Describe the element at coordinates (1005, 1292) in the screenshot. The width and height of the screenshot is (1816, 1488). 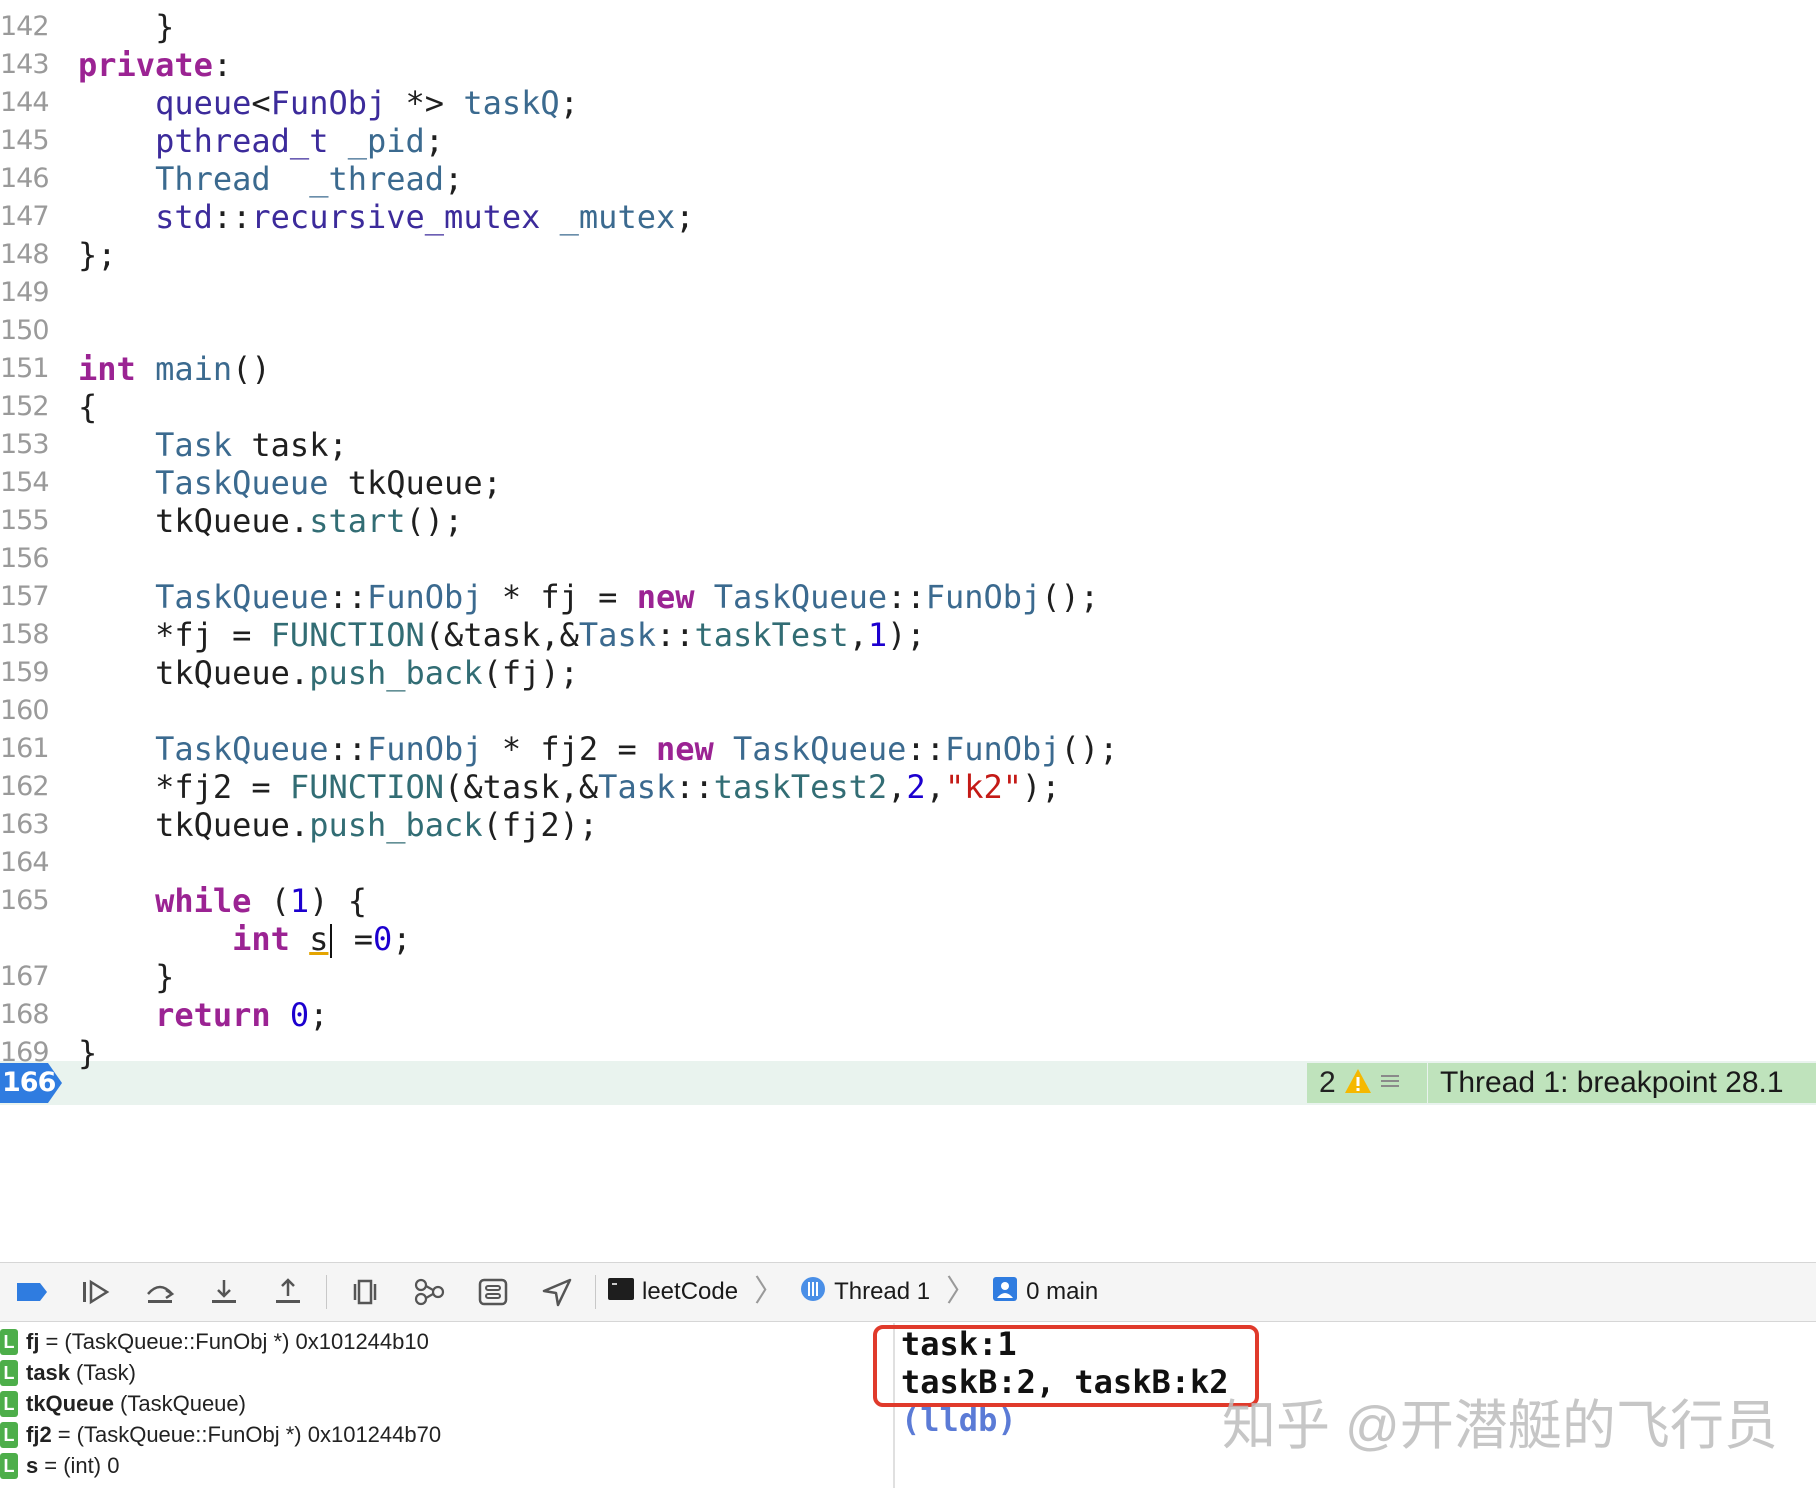
I see `stack-frame-icon` at that location.